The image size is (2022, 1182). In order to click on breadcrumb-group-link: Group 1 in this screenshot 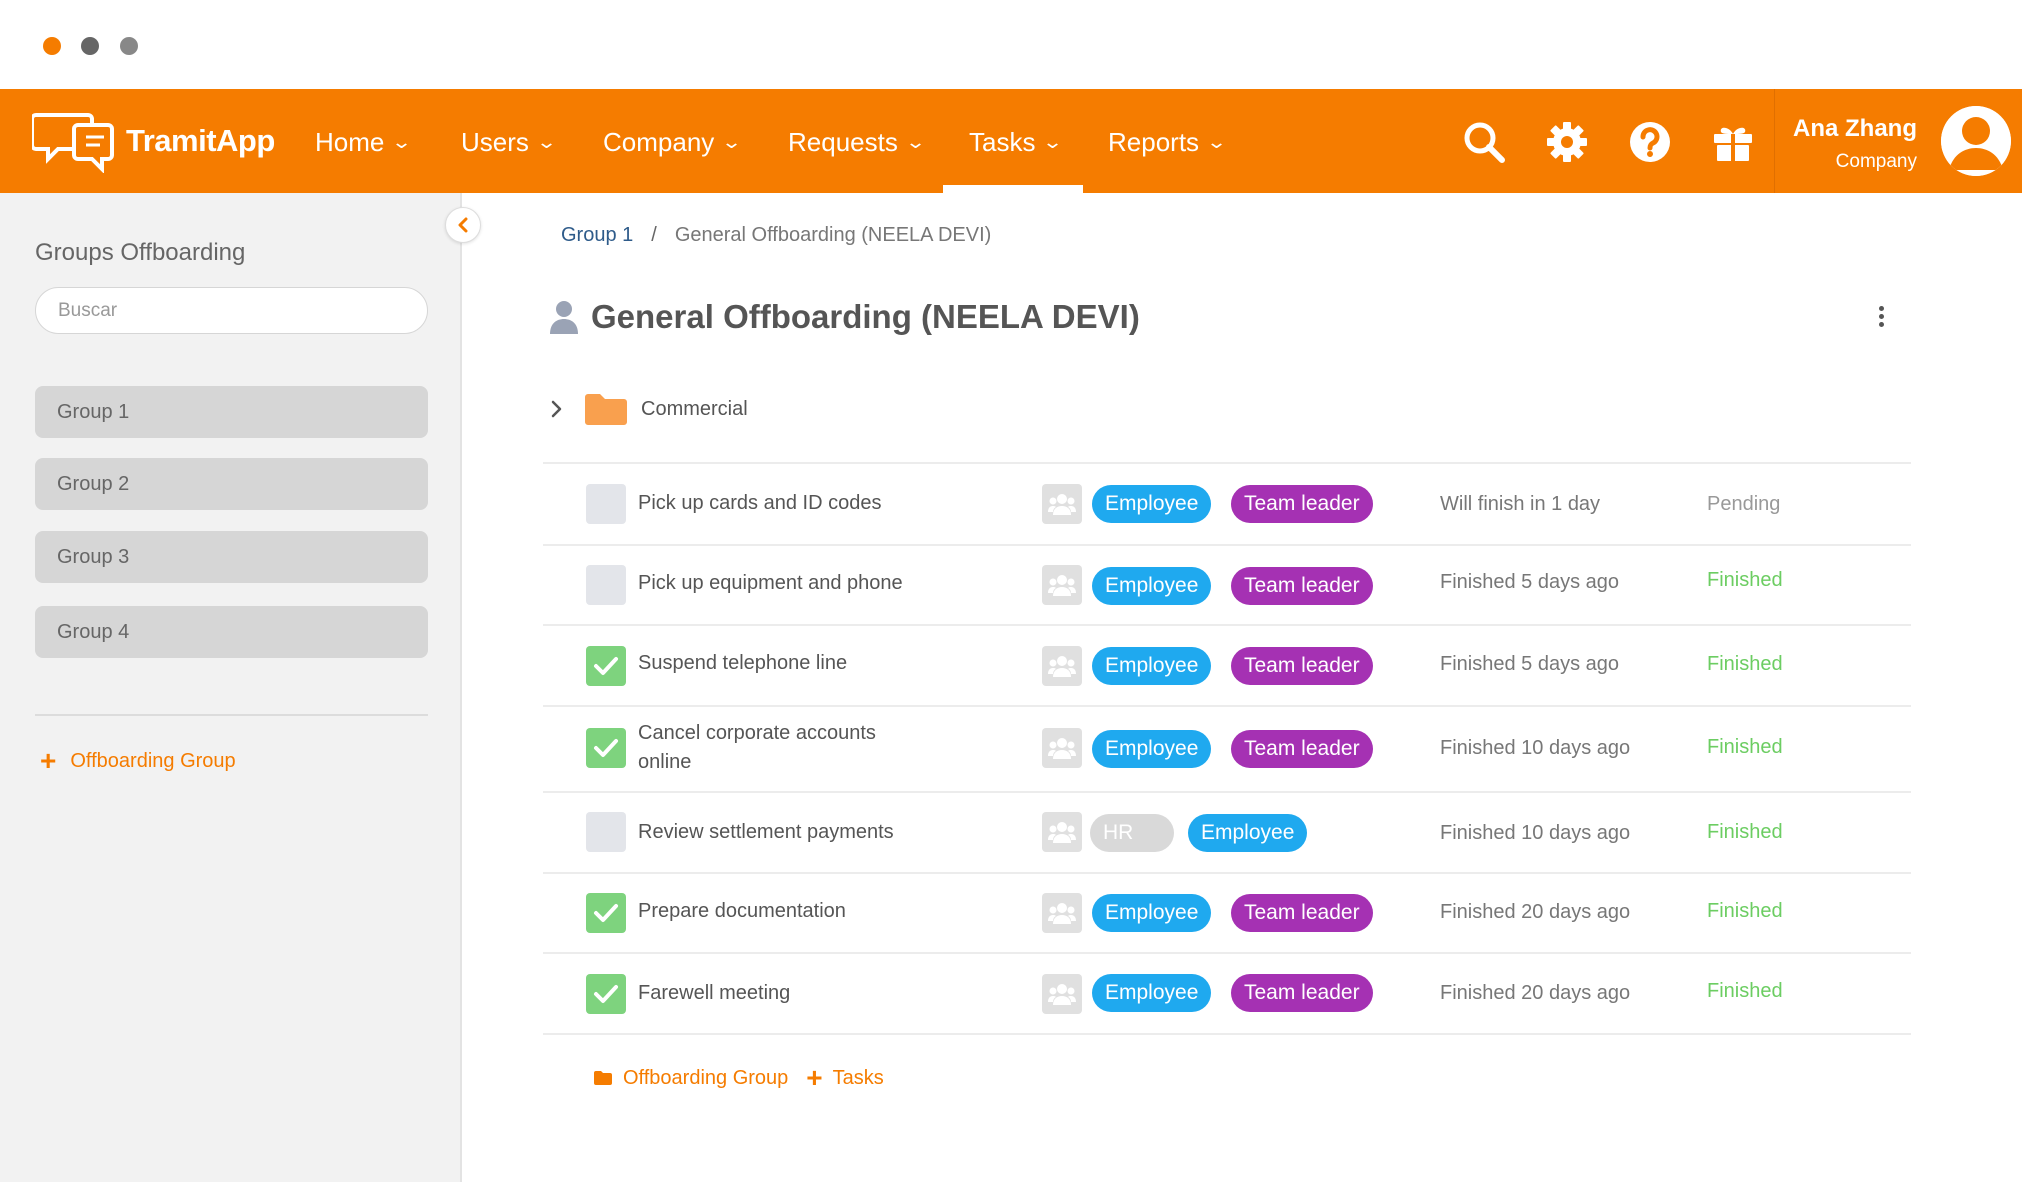, I will do `click(597, 235)`.